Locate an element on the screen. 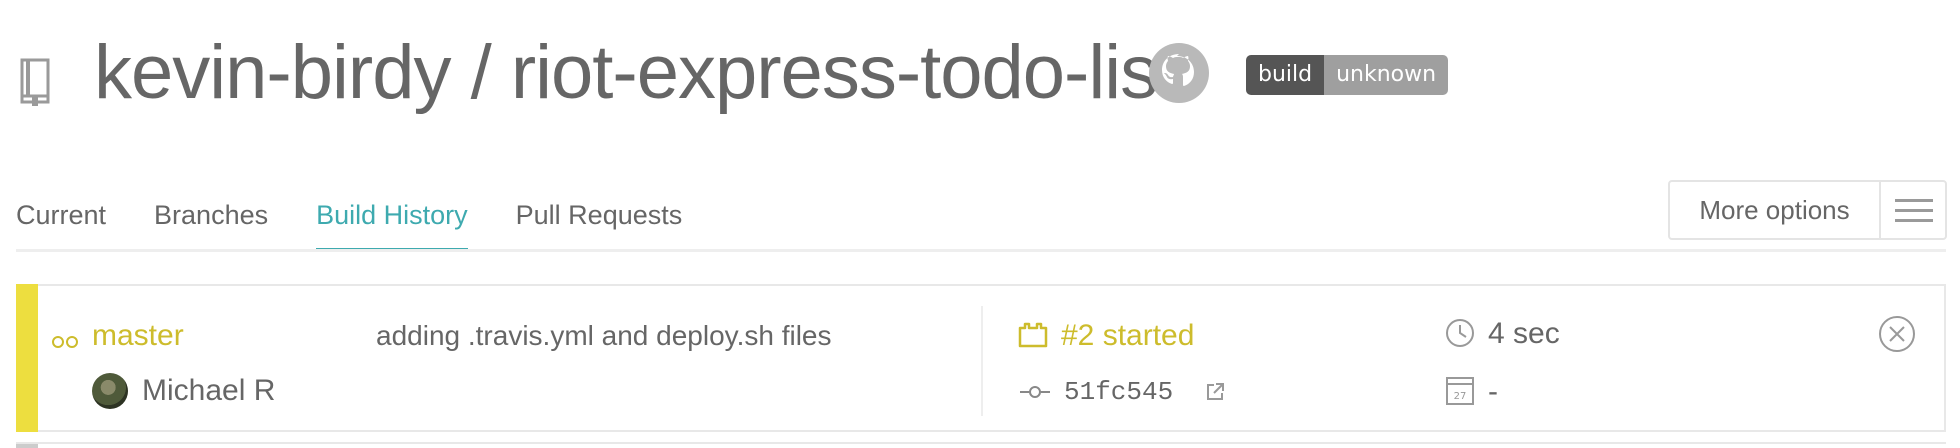 Image resolution: width=1960 pixels, height=448 pixels. more-options-label: More options is located at coordinates (1774, 210).